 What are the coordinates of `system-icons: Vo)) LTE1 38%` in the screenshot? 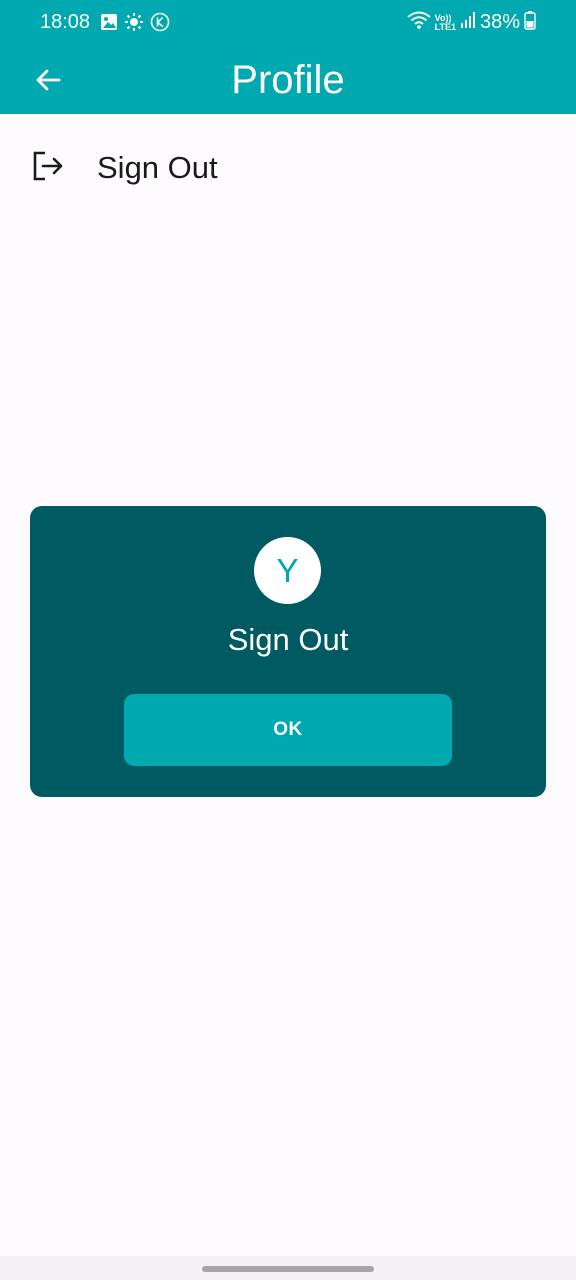 It's located at (471, 22).